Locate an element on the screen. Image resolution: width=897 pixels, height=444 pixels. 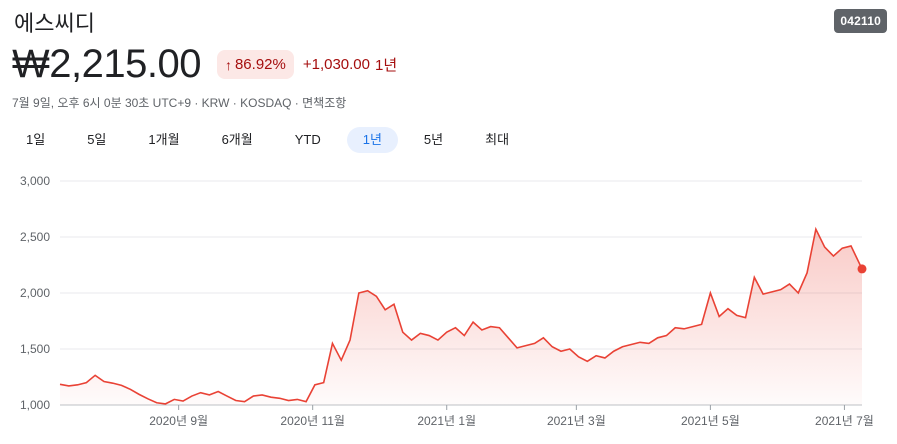
tab-max: 최대 is located at coordinates (497, 140).